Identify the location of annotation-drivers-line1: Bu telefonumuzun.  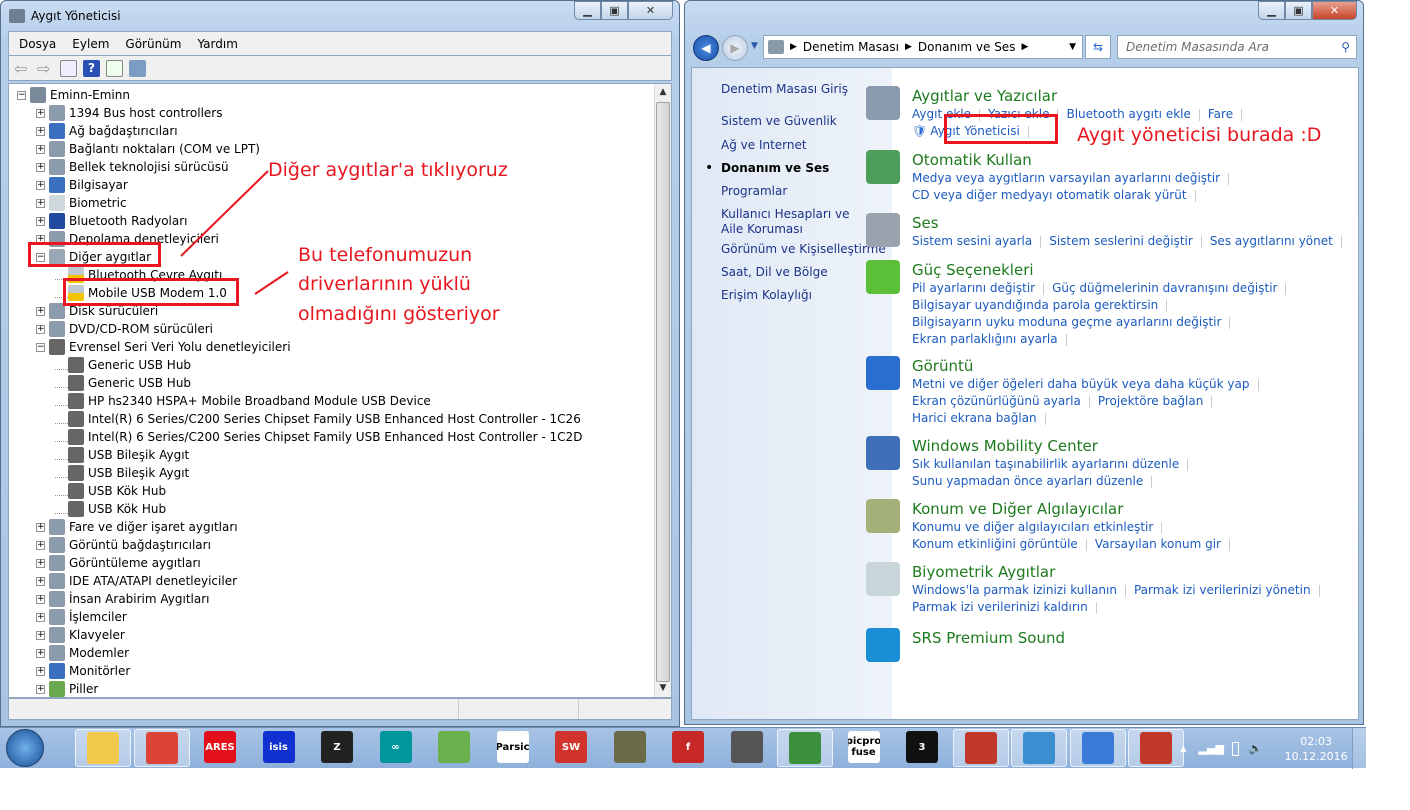
(385, 255).